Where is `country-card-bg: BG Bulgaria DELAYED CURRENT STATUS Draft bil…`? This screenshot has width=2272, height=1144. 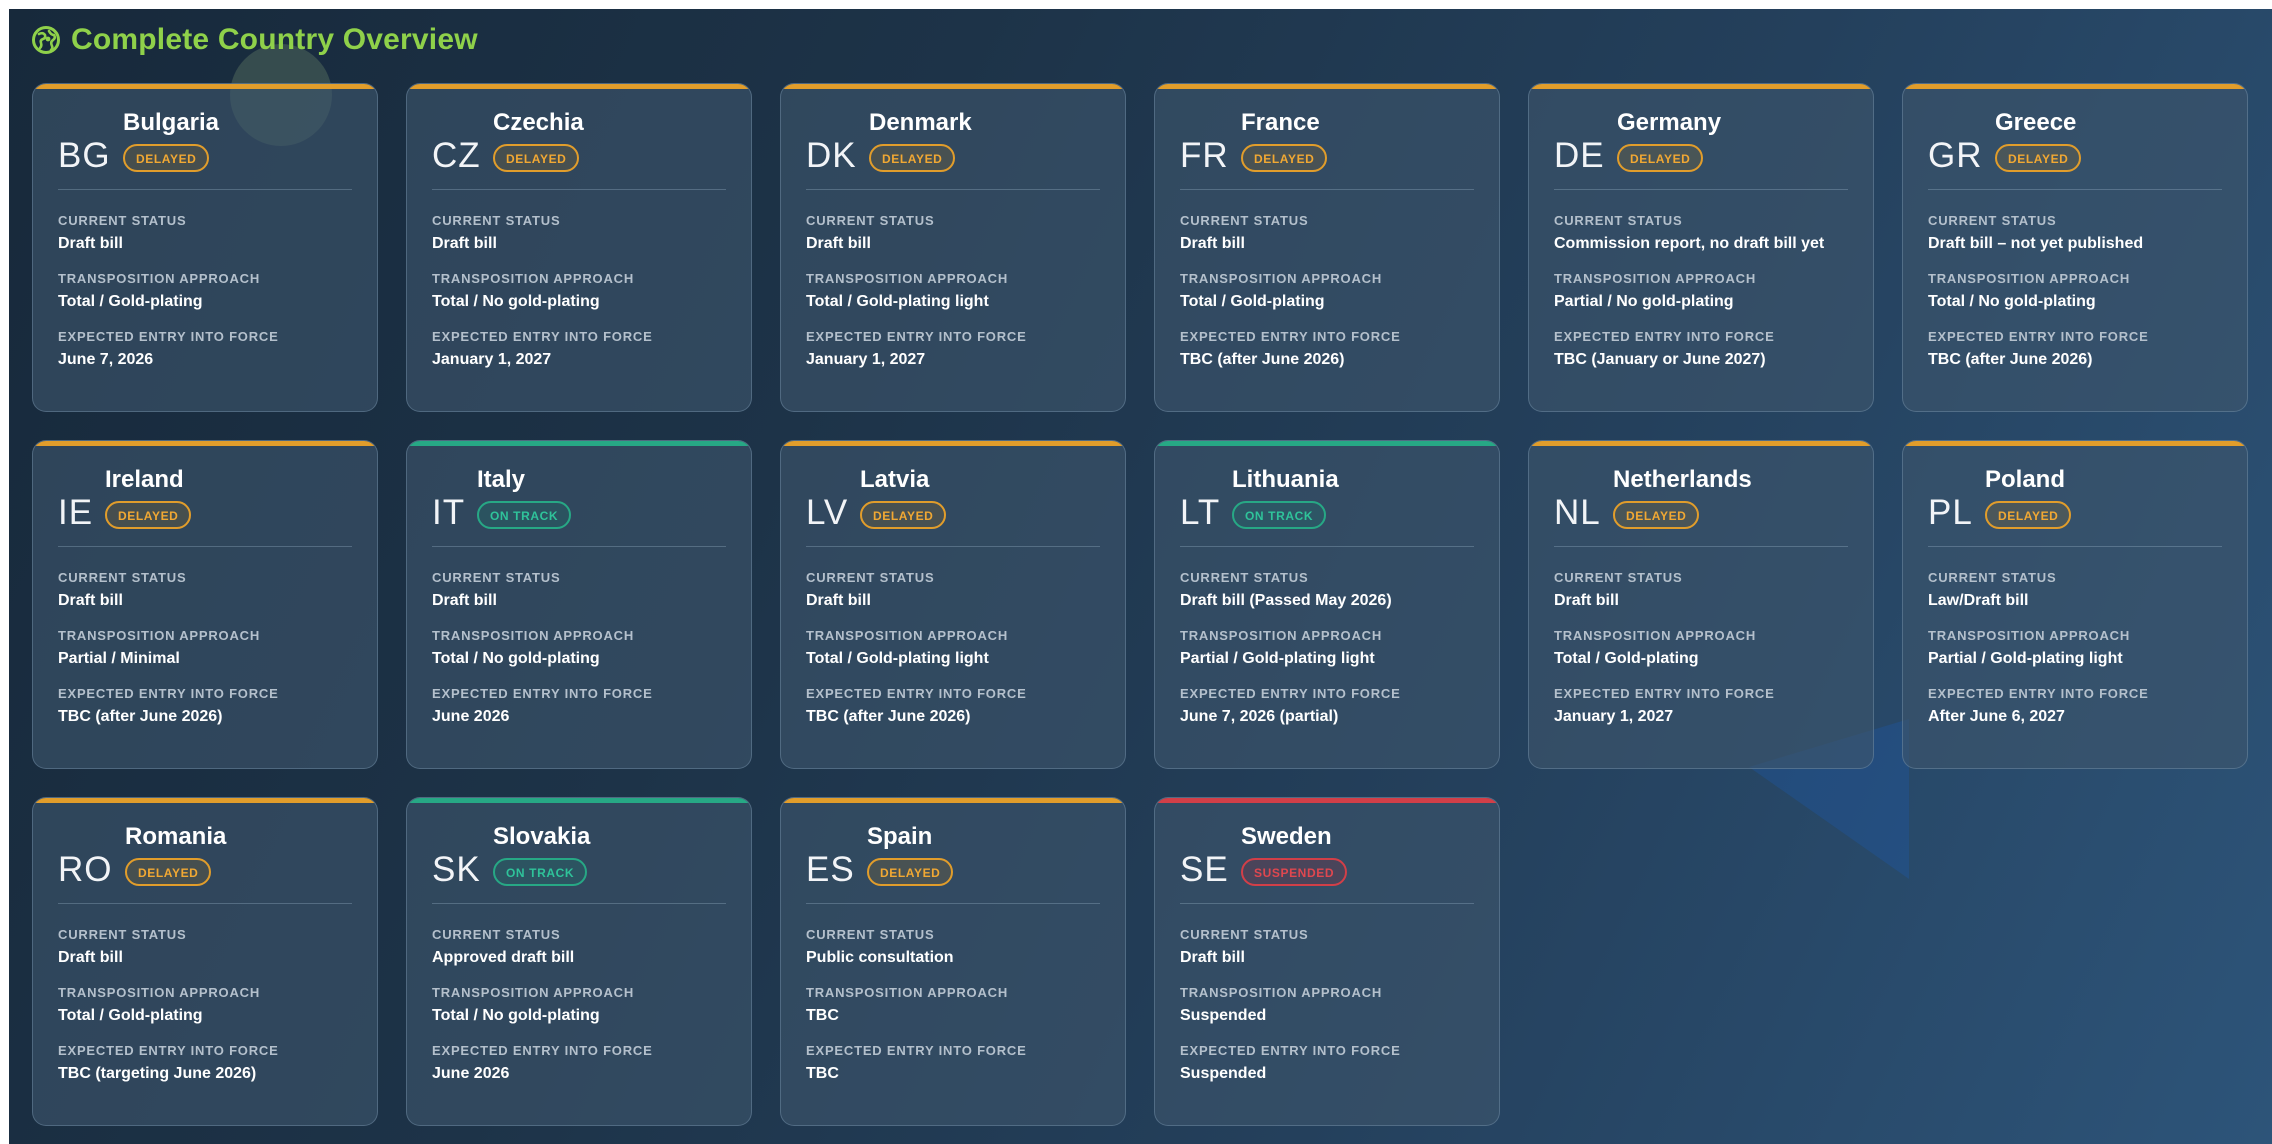 country-card-bg: BG Bulgaria DELAYED CURRENT STATUS Draft bil… is located at coordinates (205, 247).